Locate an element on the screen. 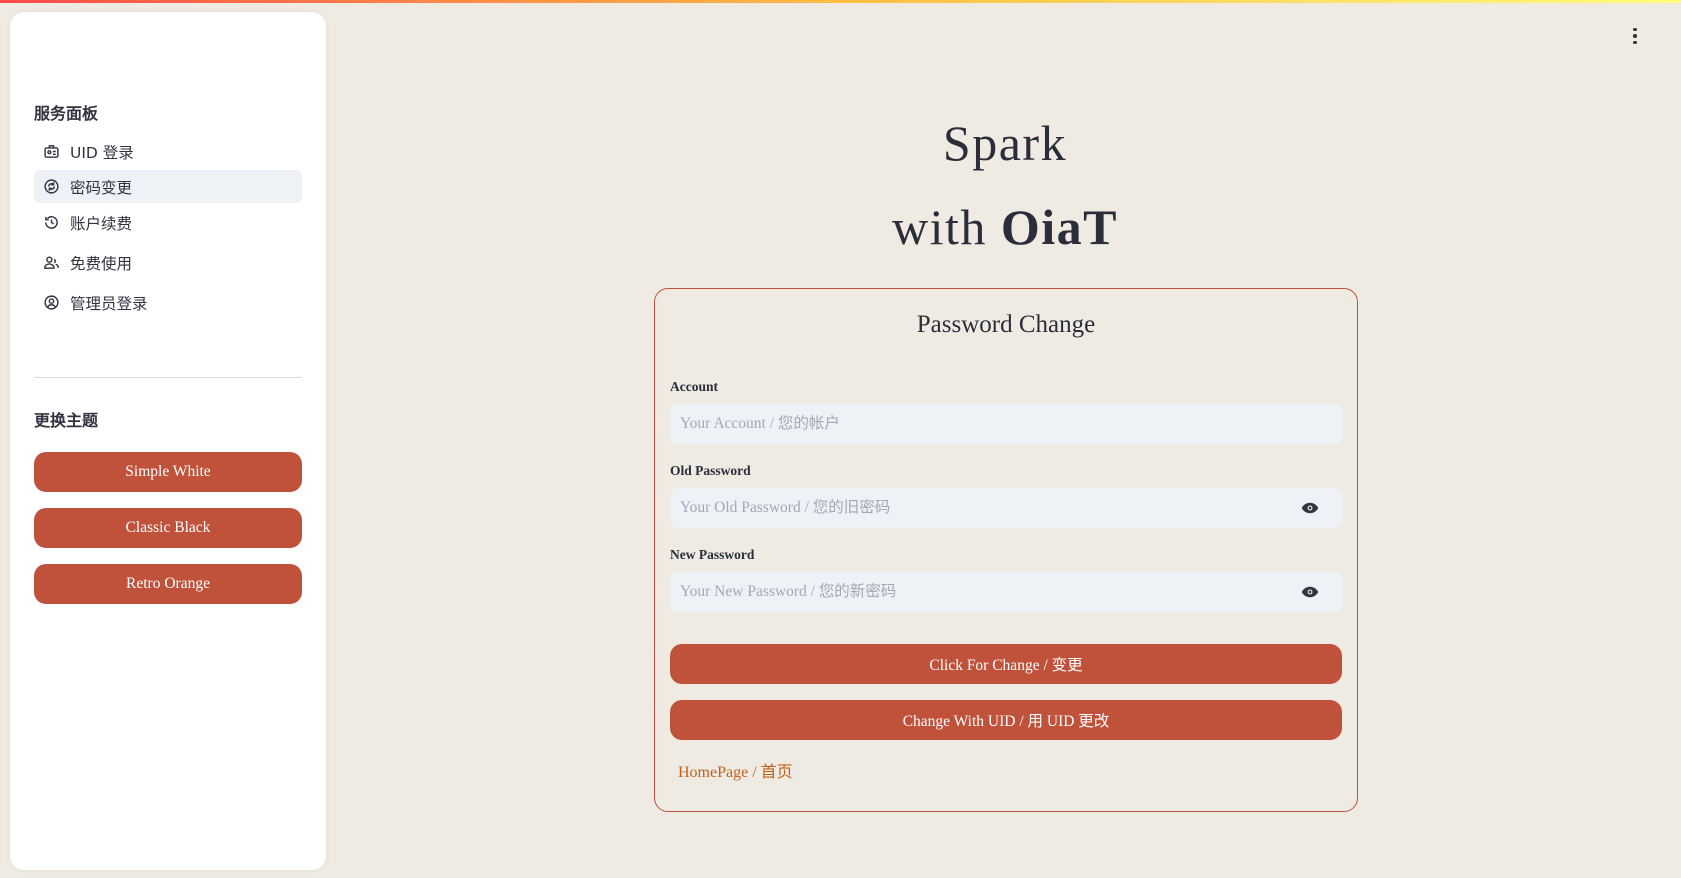 This screenshot has height=878, width=1681. nav-item-label: 管理员登录 is located at coordinates (109, 303).